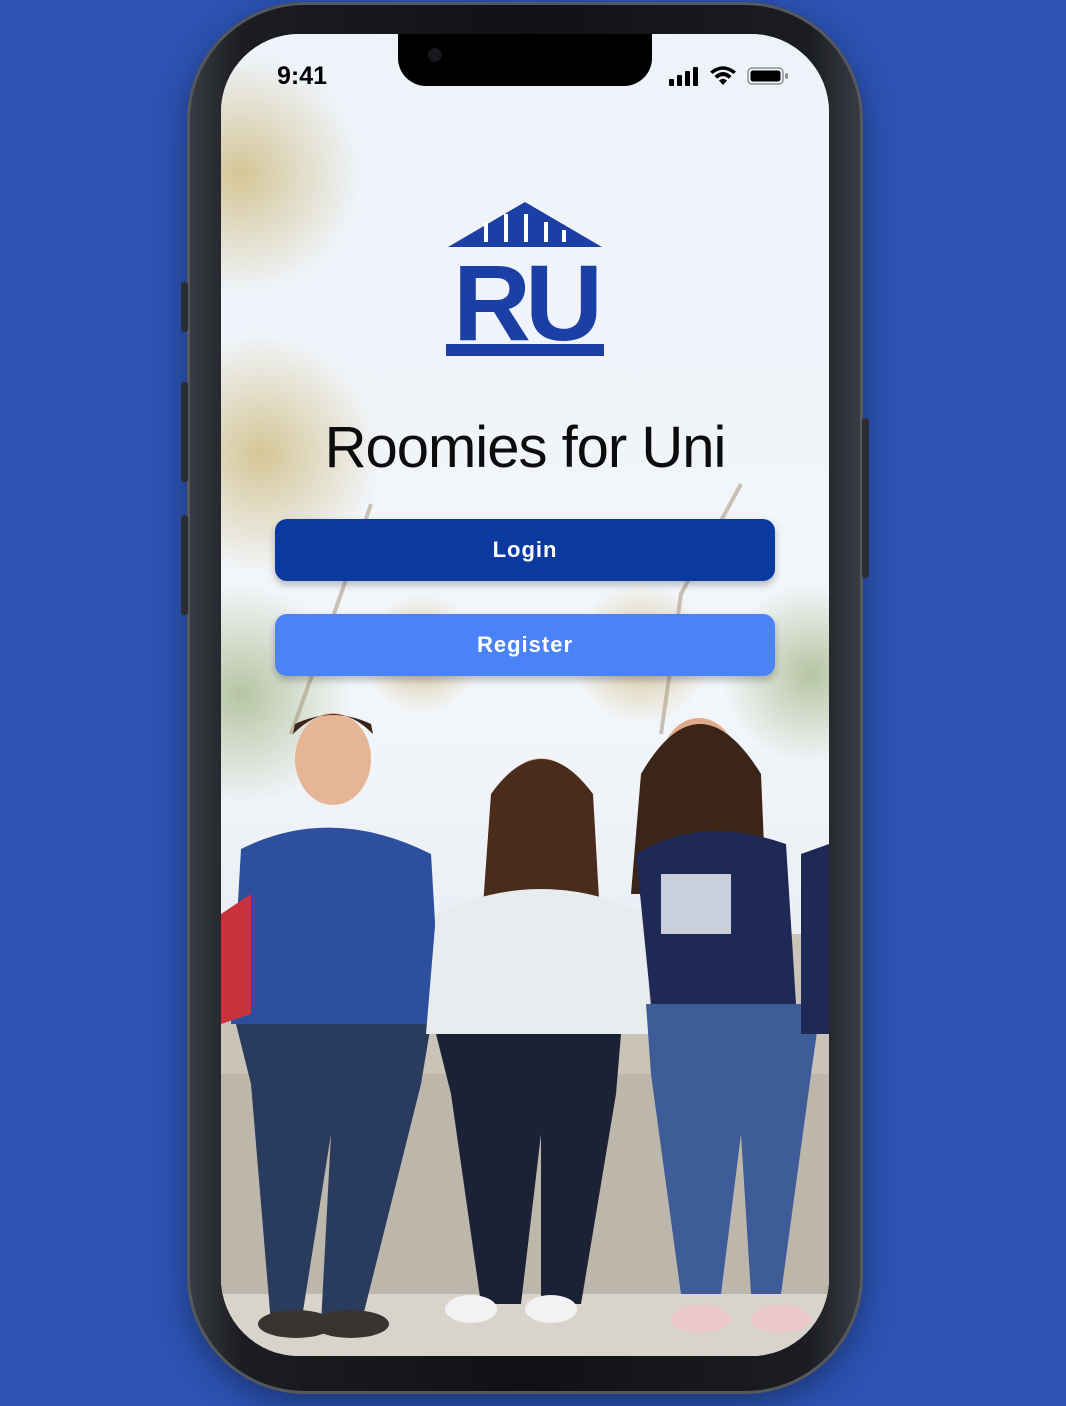  Describe the element at coordinates (525, 60) in the screenshot. I see `notch` at that location.